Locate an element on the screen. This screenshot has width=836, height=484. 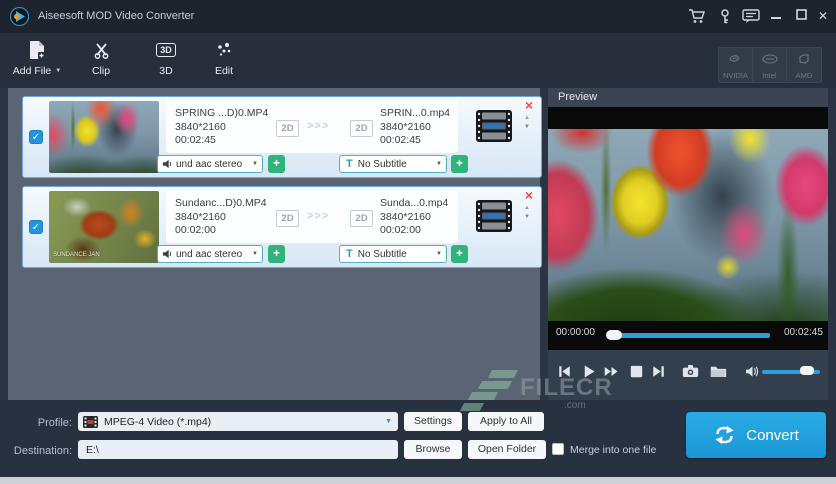
clip-scissors-icon is located at coordinates (101, 50).